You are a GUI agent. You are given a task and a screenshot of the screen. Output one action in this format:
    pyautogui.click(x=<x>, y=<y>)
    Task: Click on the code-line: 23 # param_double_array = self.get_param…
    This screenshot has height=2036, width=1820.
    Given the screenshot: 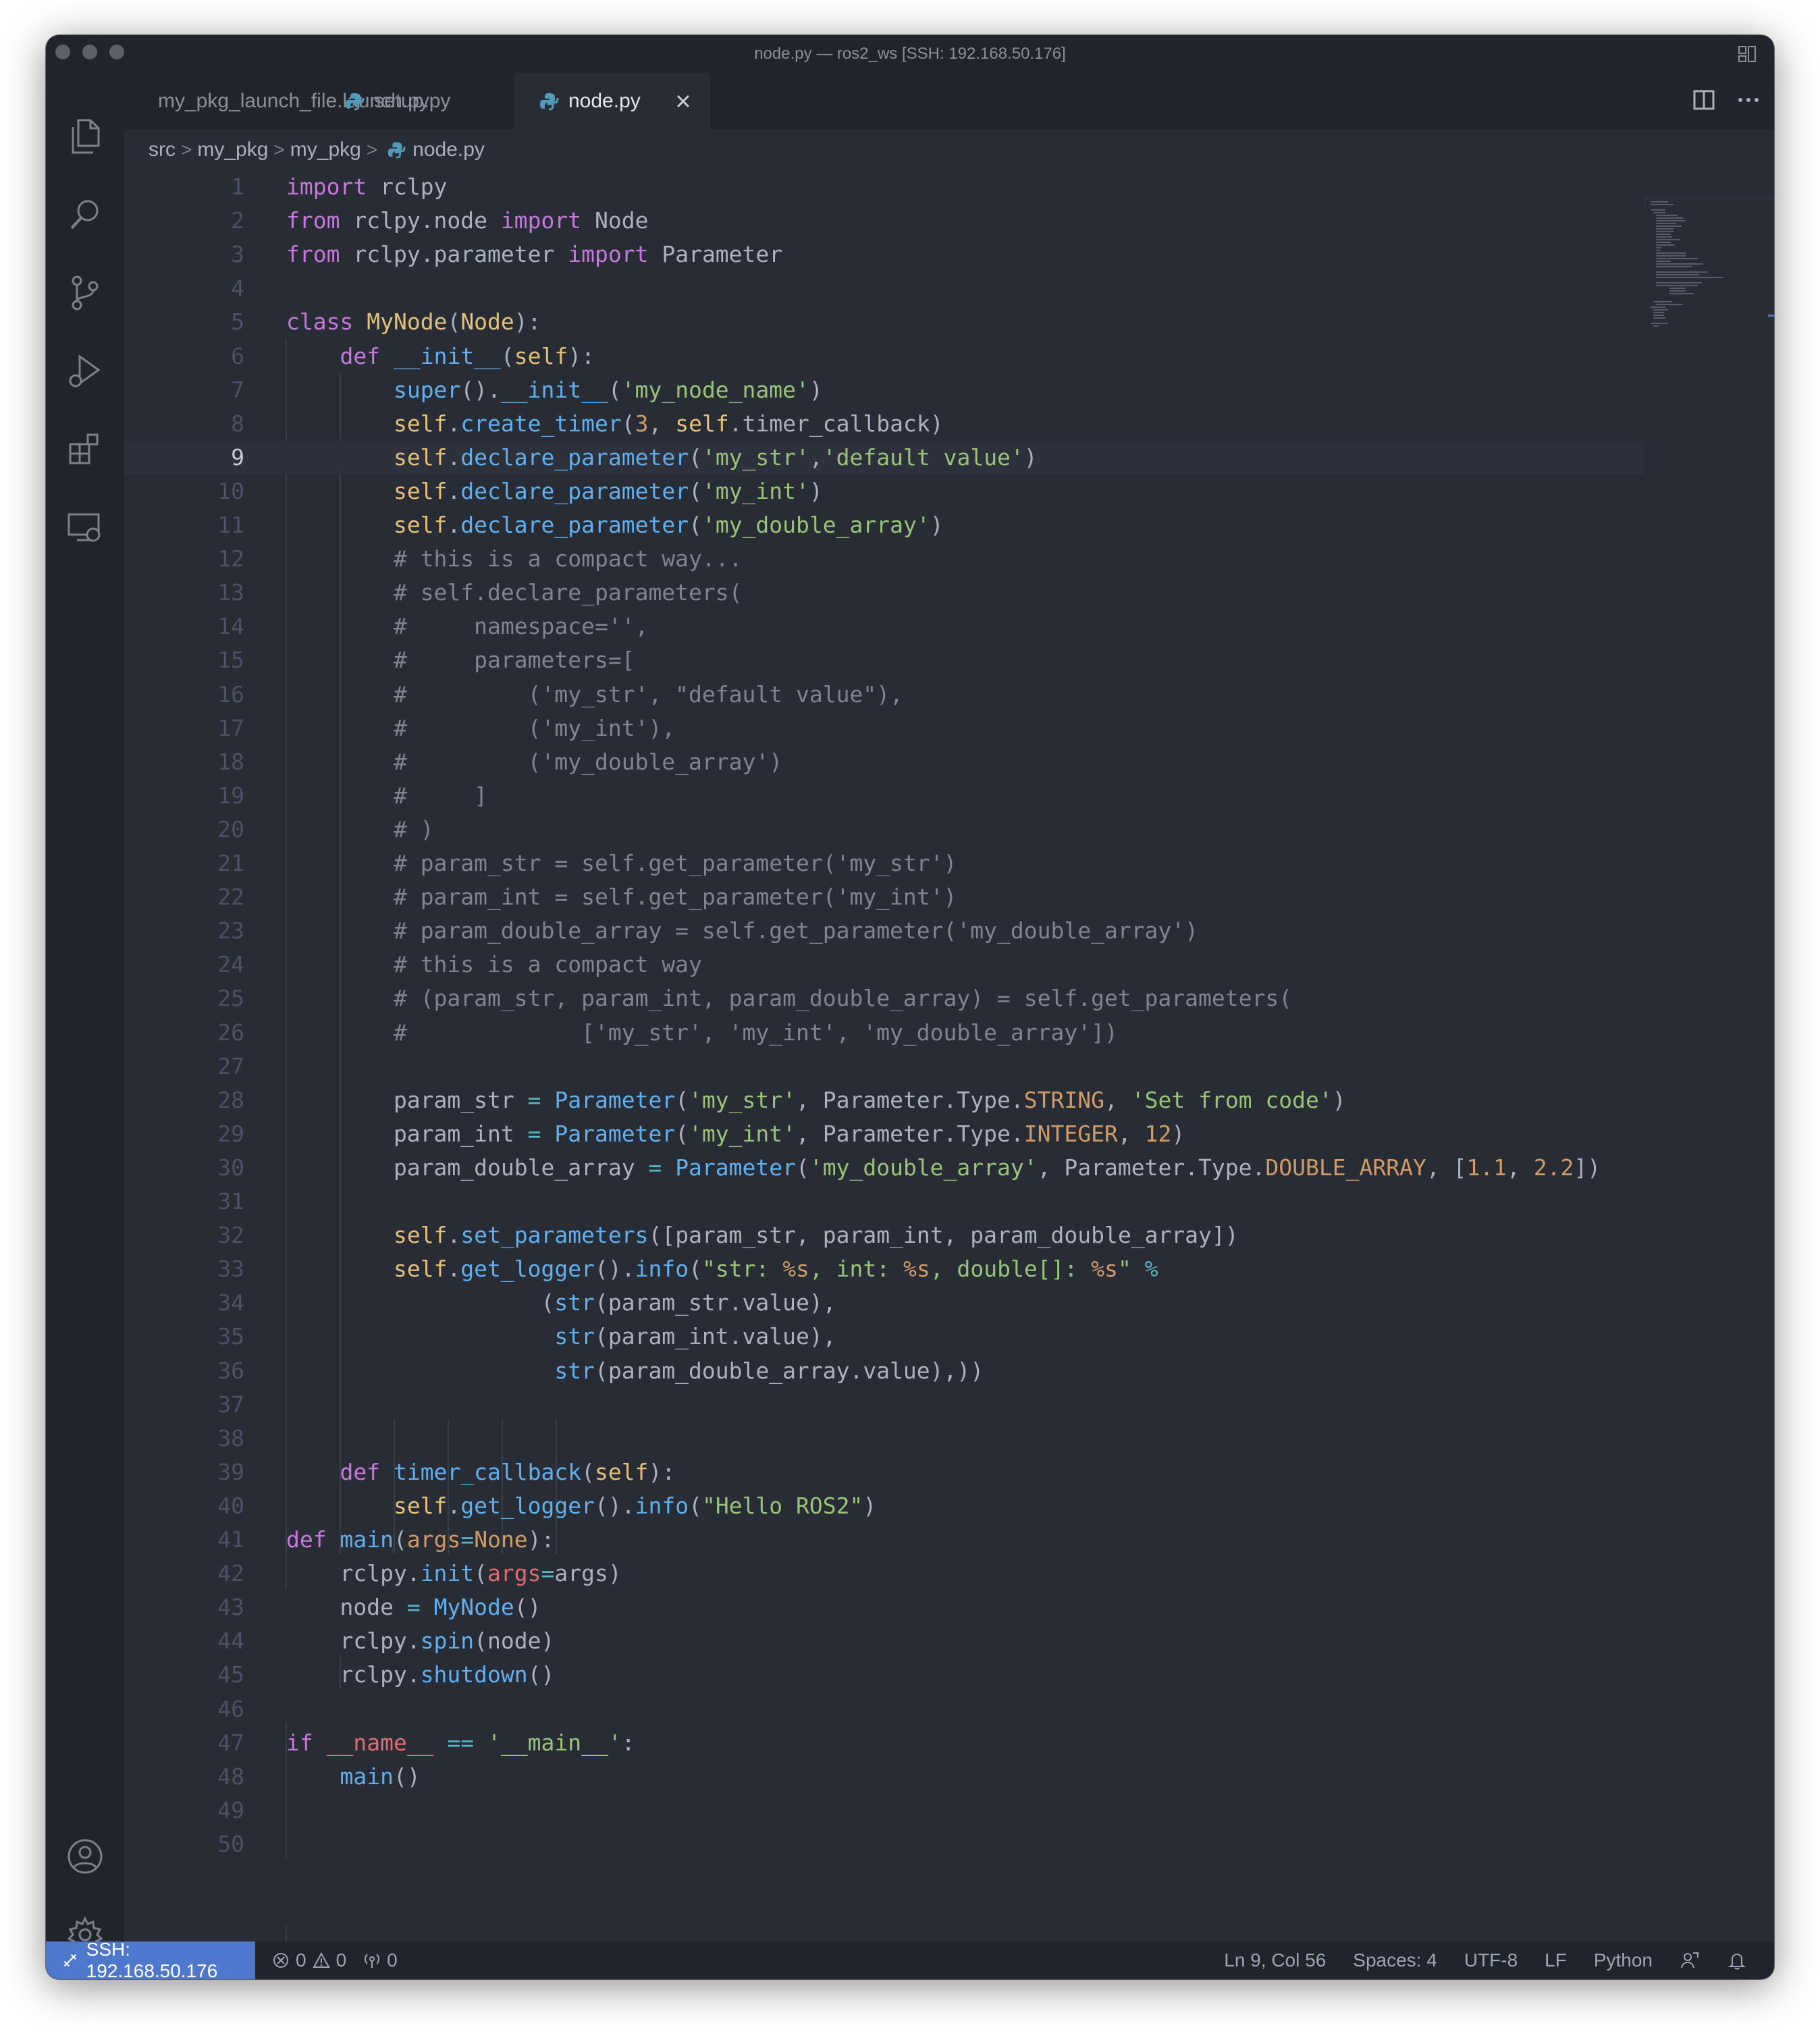 What is the action you would take?
    pyautogui.click(x=884, y=931)
    